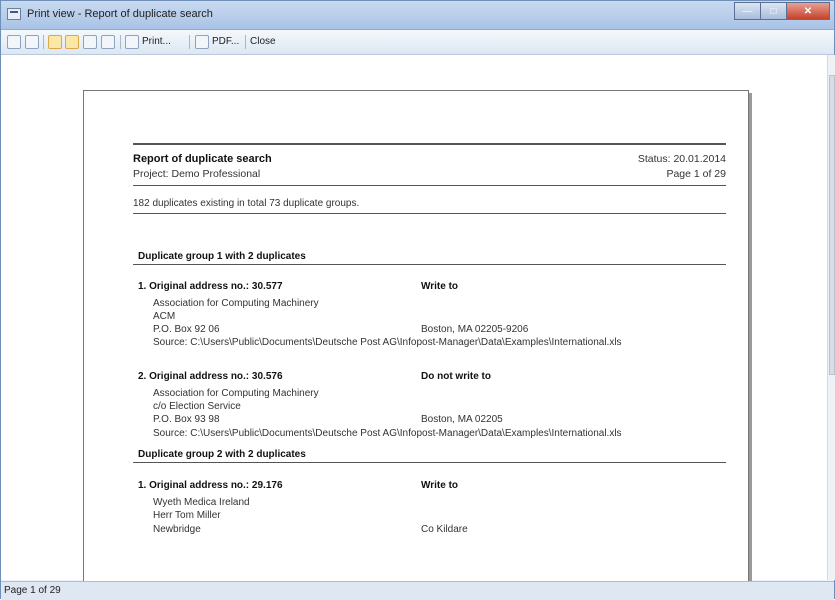 This screenshot has width=835, height=600. What do you see at coordinates (417, 42) in the screenshot?
I see `toolbar: Print... PDF... Close` at bounding box center [417, 42].